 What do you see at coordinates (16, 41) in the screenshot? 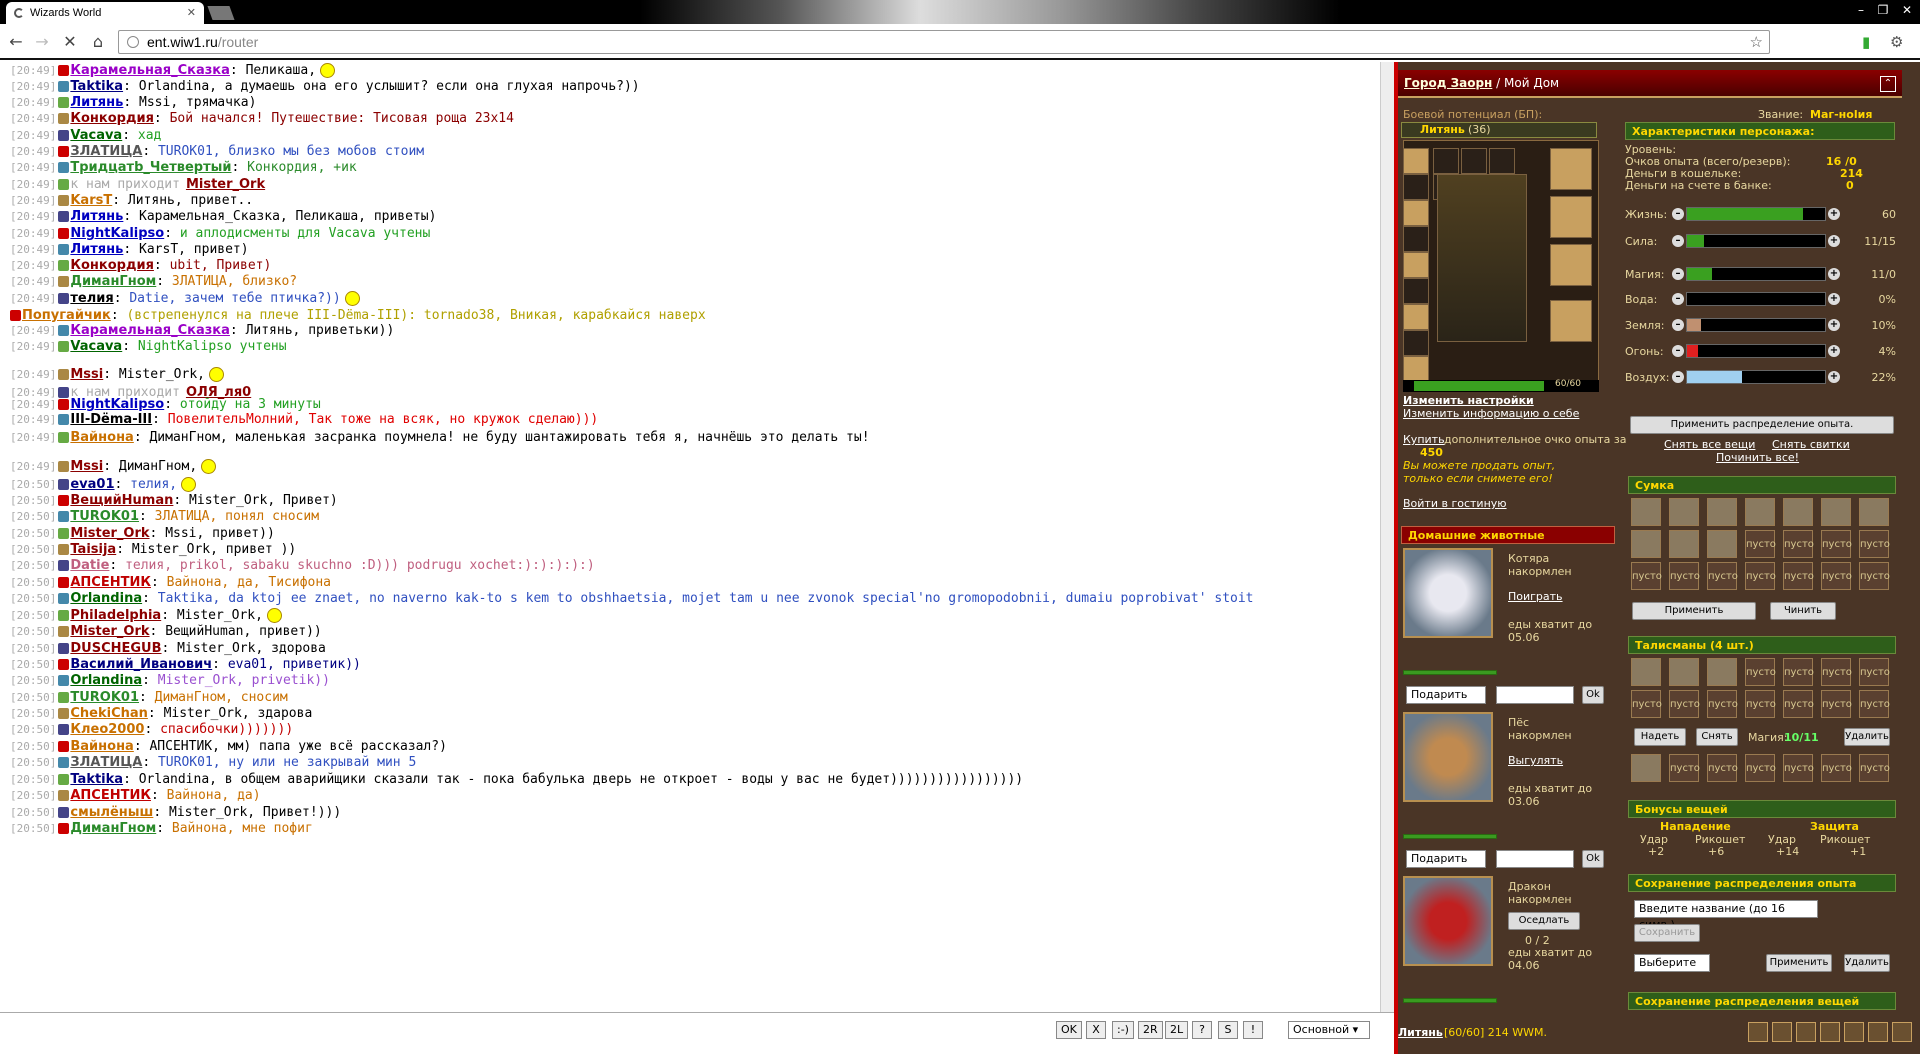
I see `back-icon: ←` at bounding box center [16, 41].